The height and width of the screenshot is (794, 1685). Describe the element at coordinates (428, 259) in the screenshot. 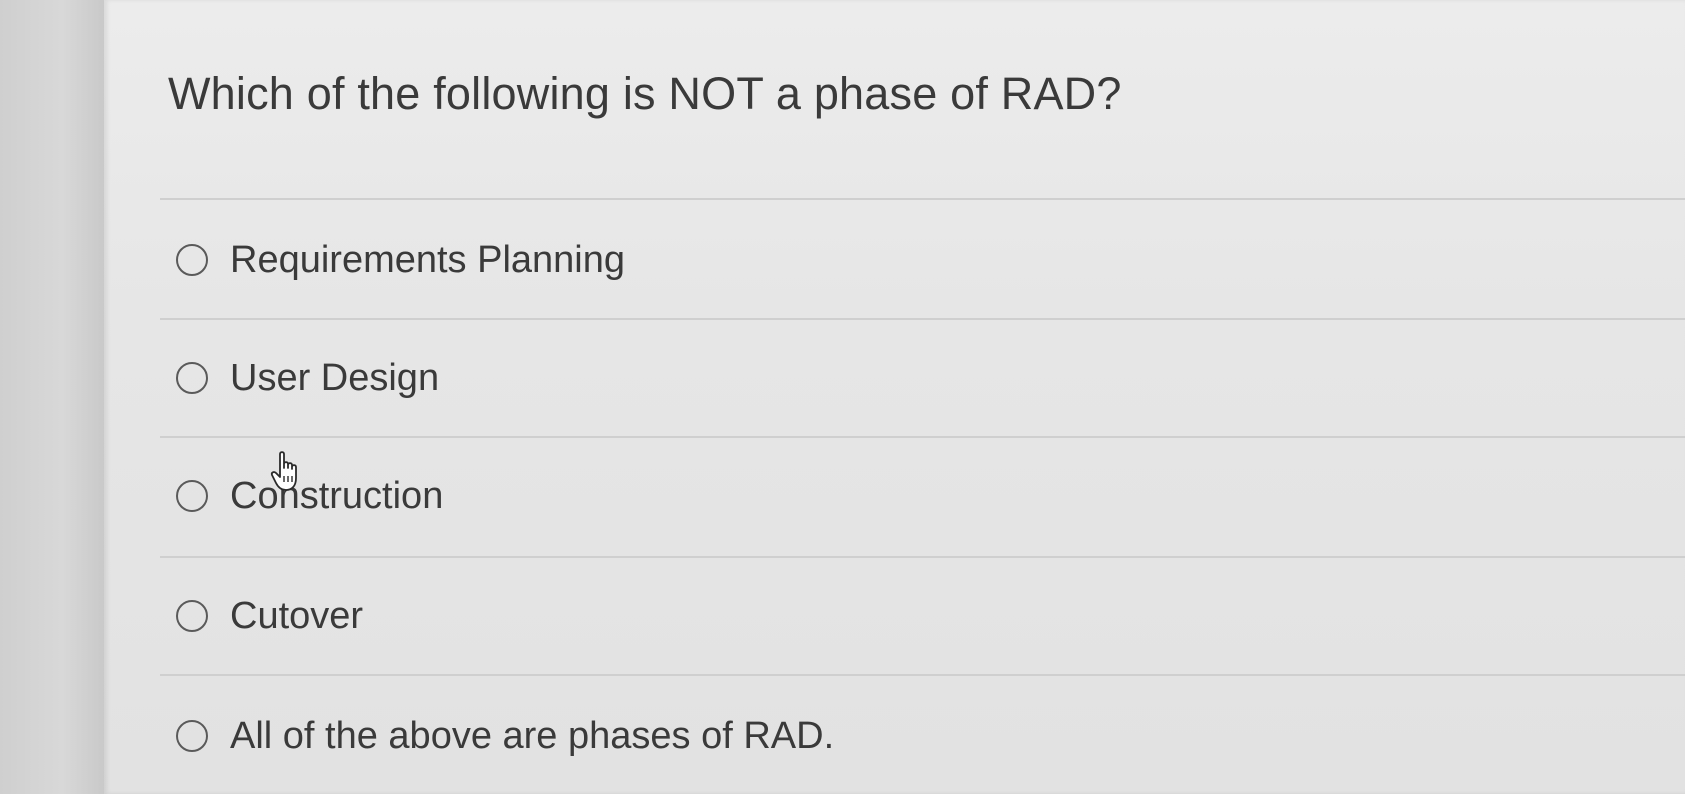

I see `option-label: Requirements Planning` at that location.